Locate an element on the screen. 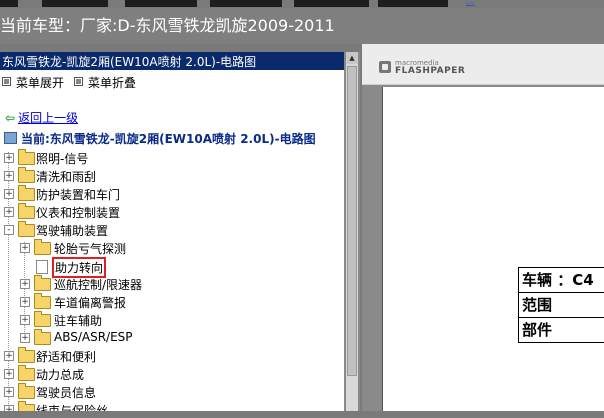  tree-item-label: 仪表和控制装置 is located at coordinates (78, 213).